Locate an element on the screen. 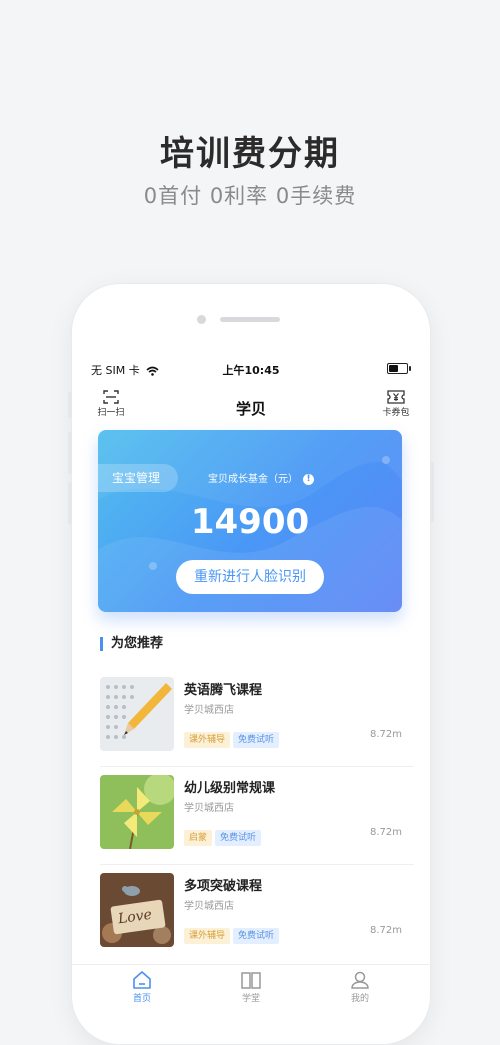 This screenshot has width=500, height=1045. user-icon is located at coordinates (360, 980).